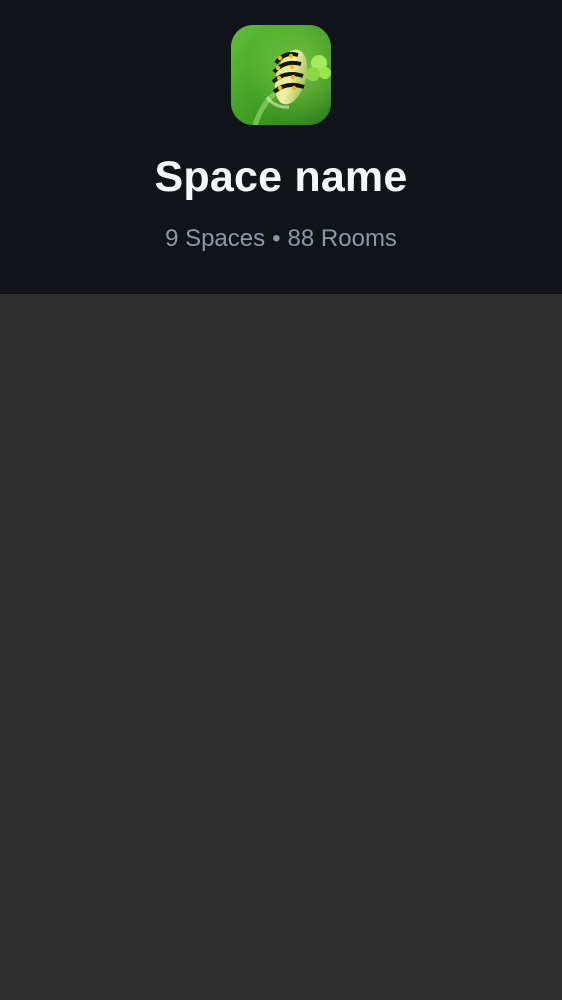 The image size is (562, 1000). What do you see at coordinates (281, 177) in the screenshot?
I see `space-name-title: Space name` at bounding box center [281, 177].